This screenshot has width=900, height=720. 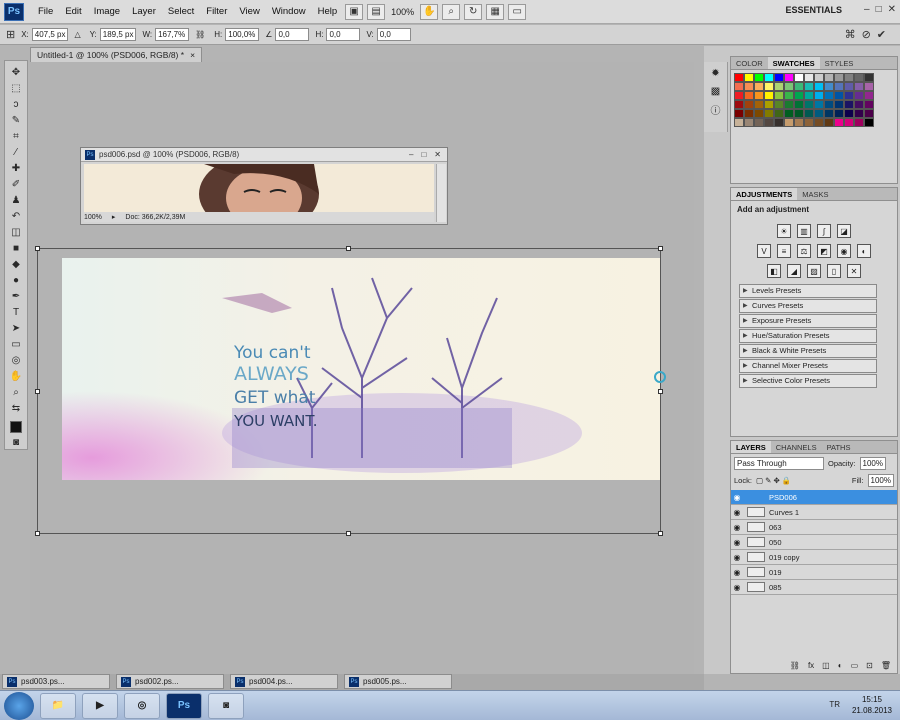 What do you see at coordinates (660, 248) in the screenshot?
I see `transform-handle-tr` at bounding box center [660, 248].